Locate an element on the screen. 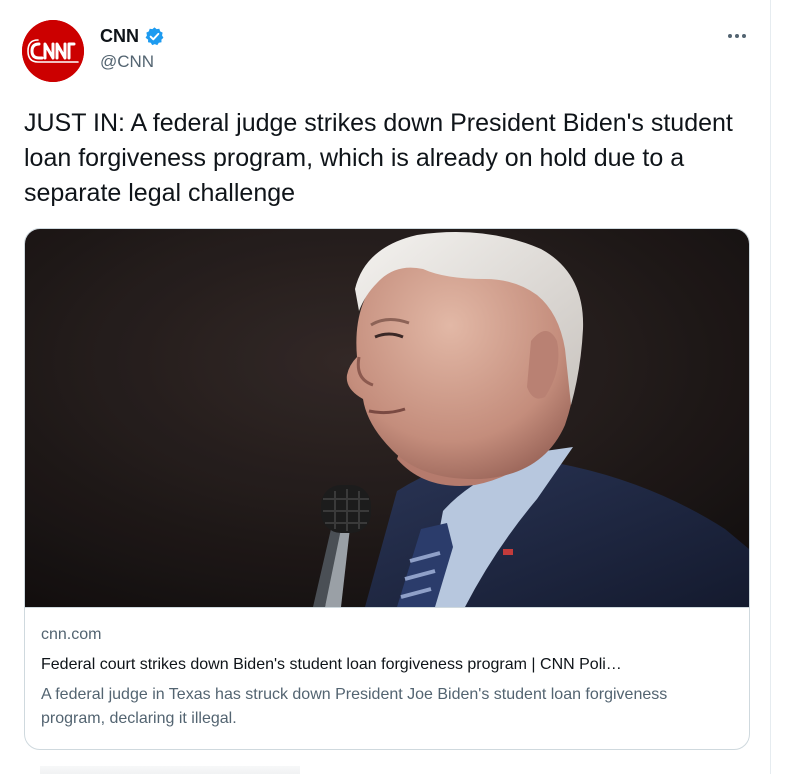 The width and height of the screenshot is (800, 774). avatar is located at coordinates (53, 51).